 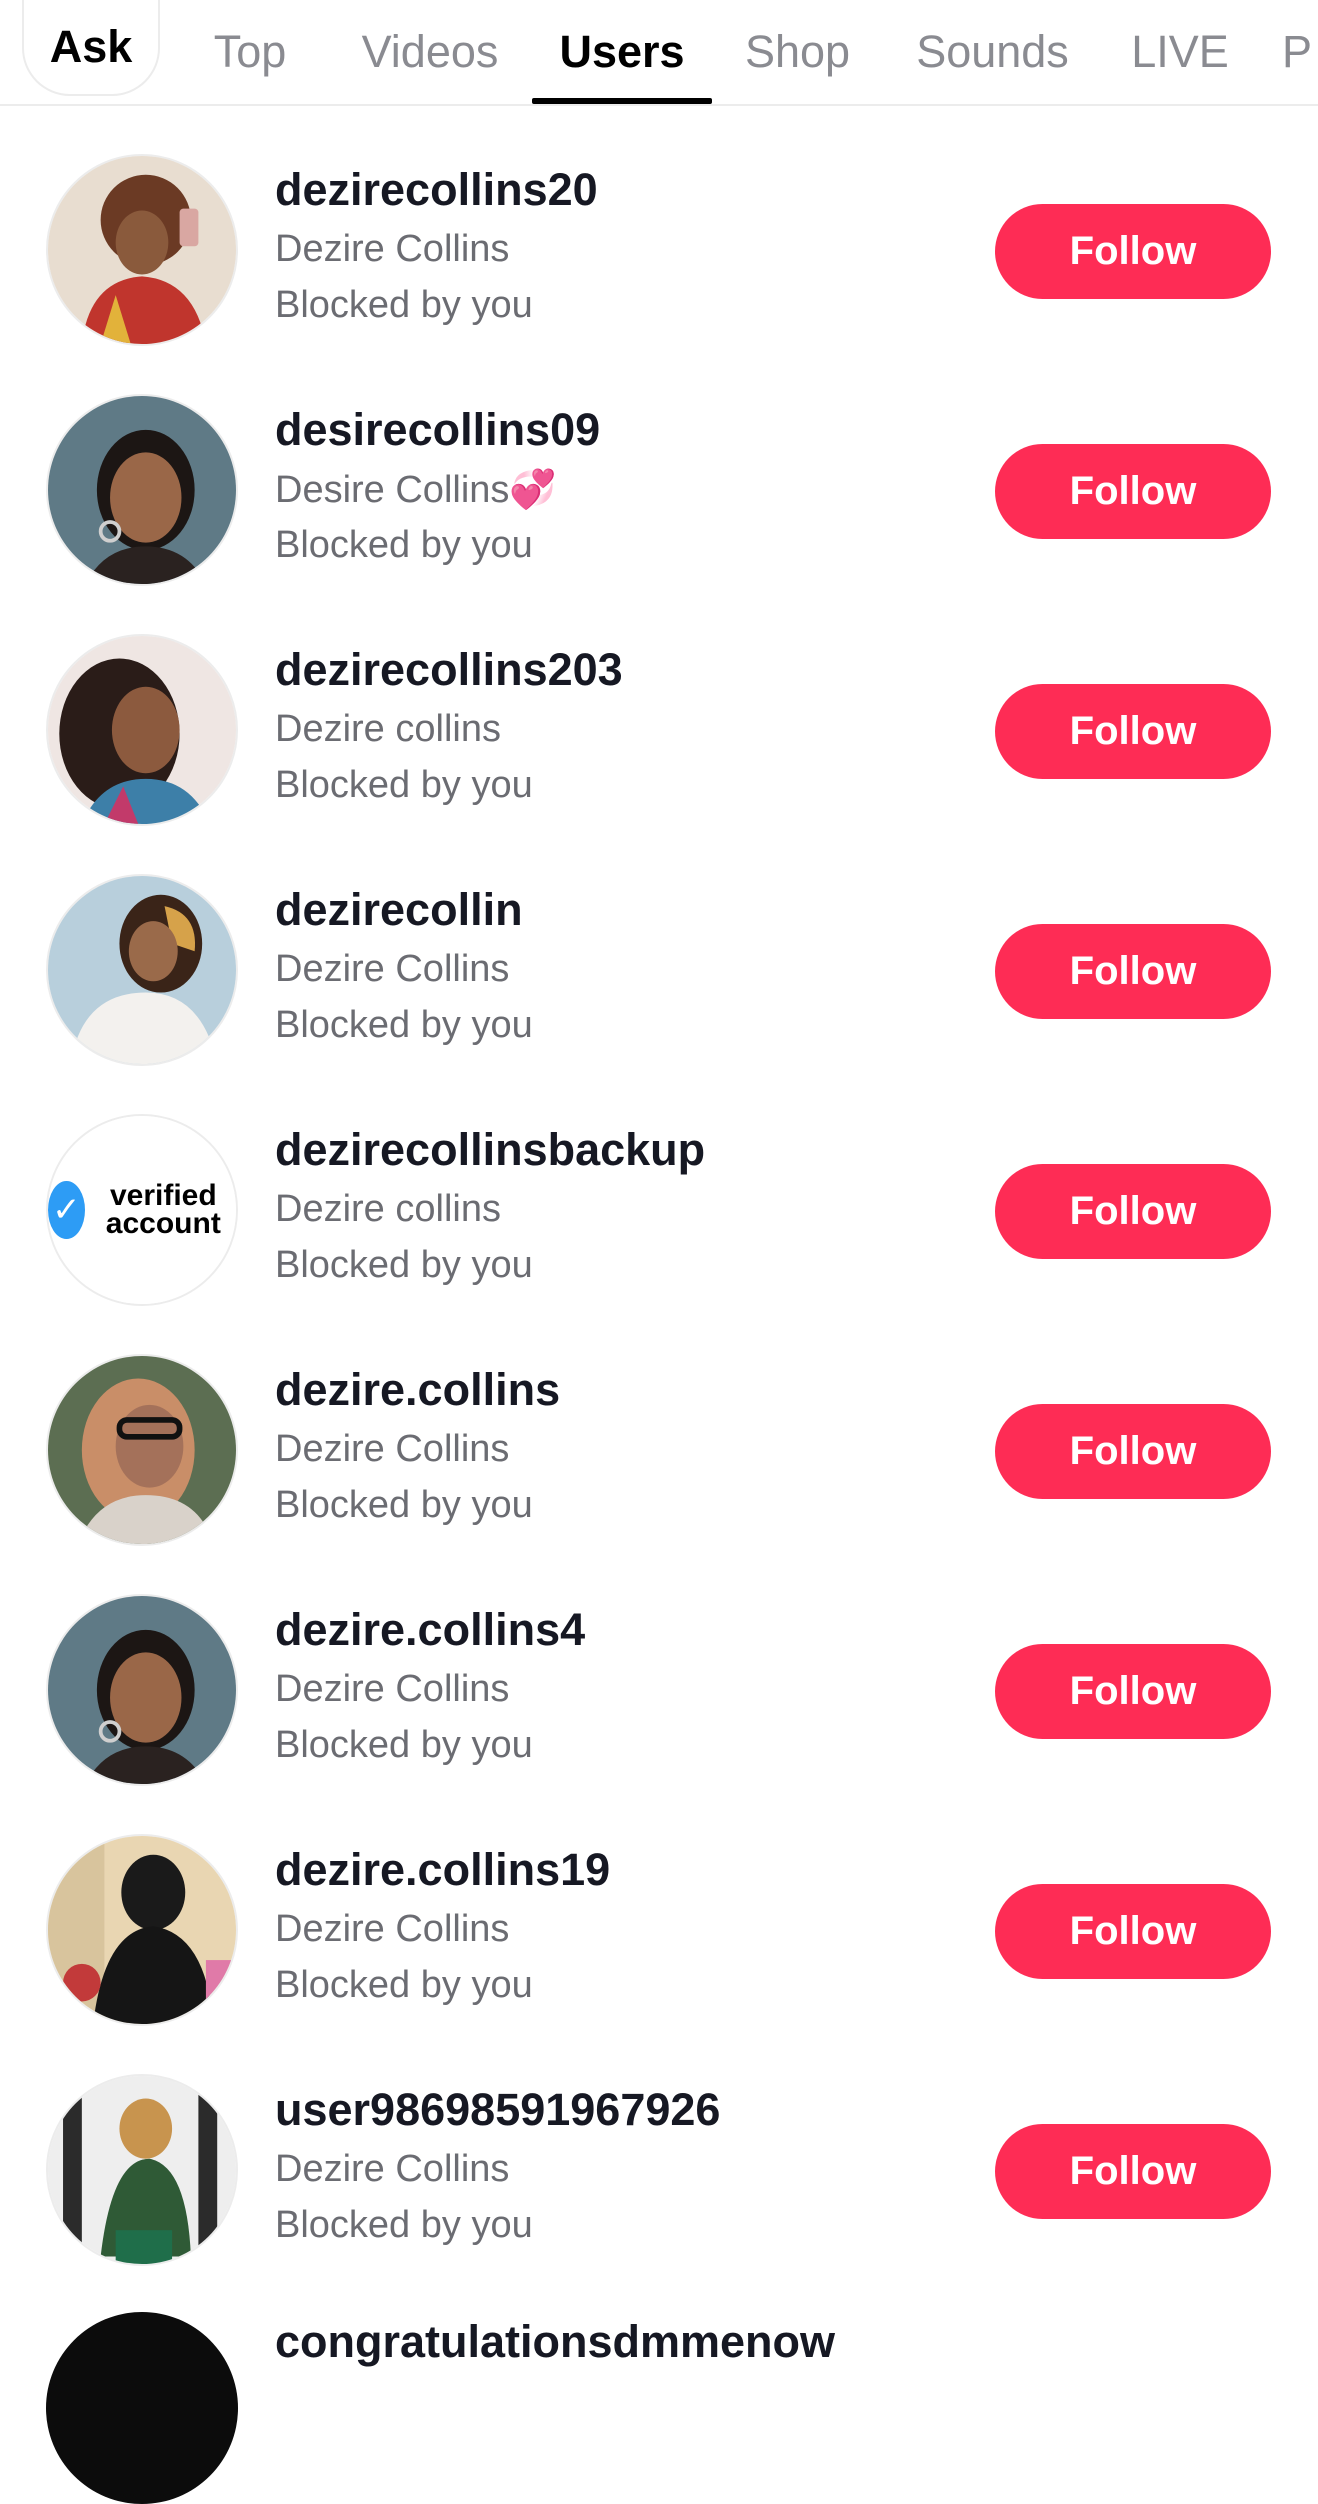 What do you see at coordinates (1300, 52) in the screenshot?
I see `tab-partial: P` at bounding box center [1300, 52].